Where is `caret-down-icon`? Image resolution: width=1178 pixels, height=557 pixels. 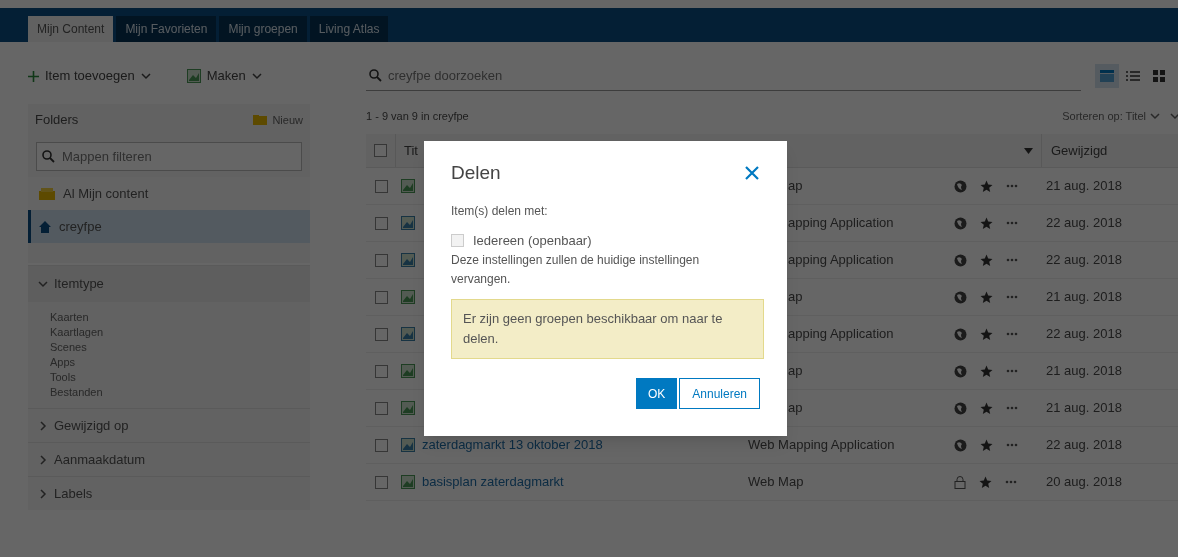
caret-down-icon is located at coordinates (1028, 150).